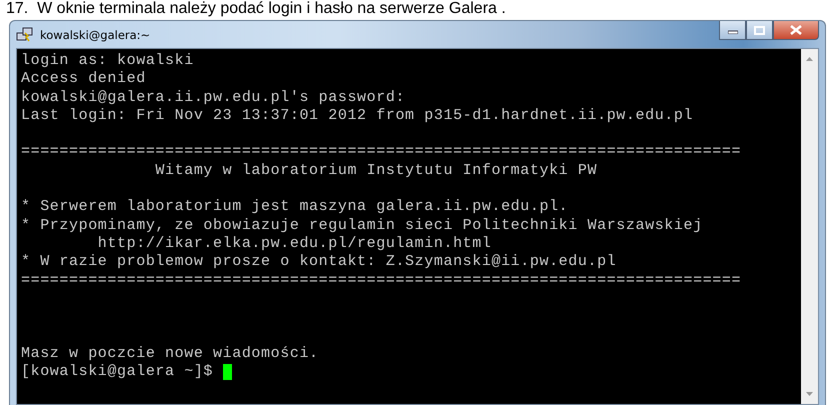 Image resolution: width=830 pixels, height=405 pixels. What do you see at coordinates (809, 59) in the screenshot?
I see `up-arrow-icon` at bounding box center [809, 59].